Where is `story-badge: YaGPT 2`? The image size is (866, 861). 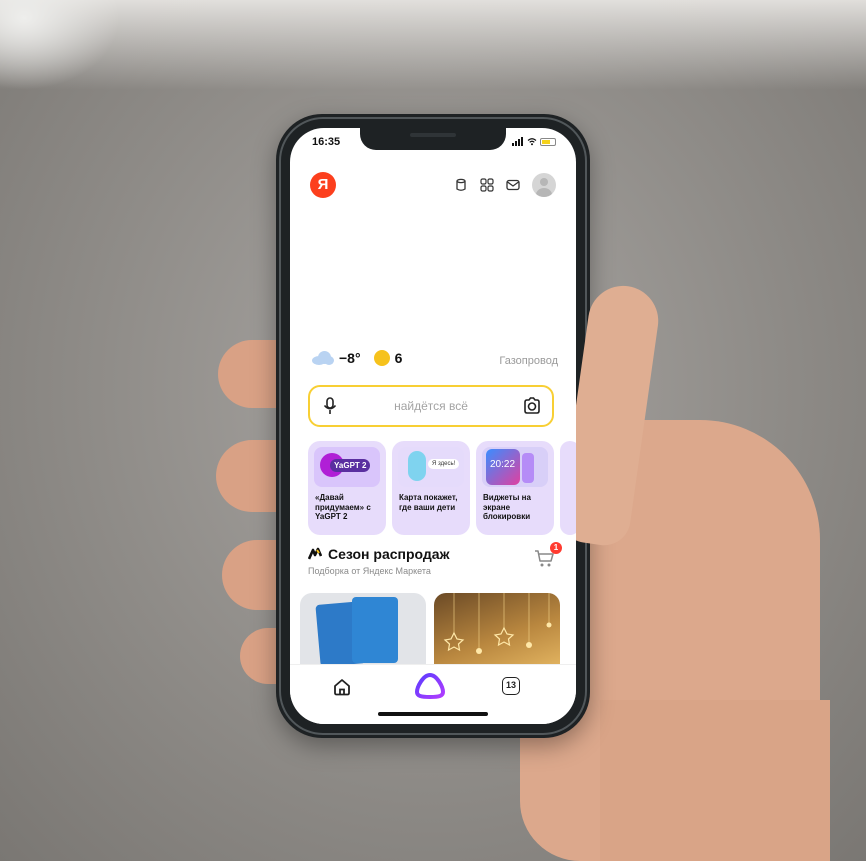
story-badge: YaGPT 2 is located at coordinates (350, 465).